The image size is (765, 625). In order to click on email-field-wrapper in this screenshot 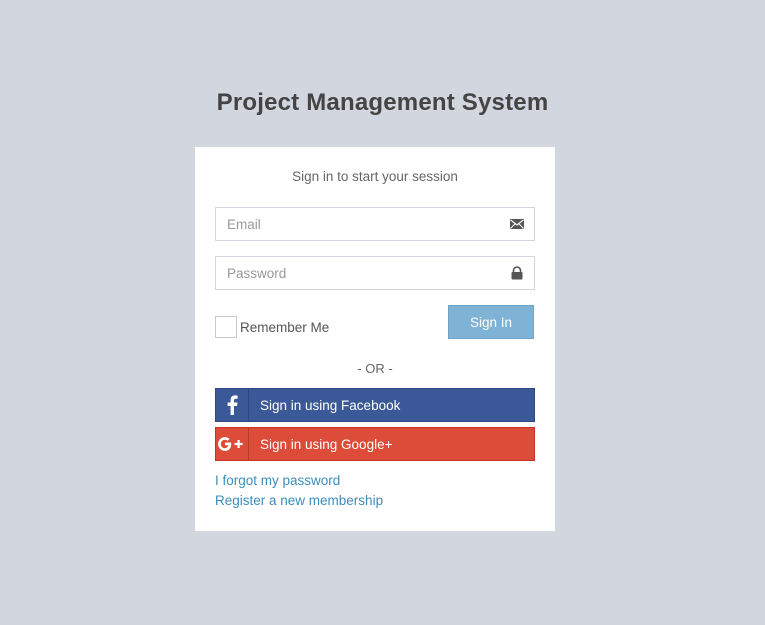, I will do `click(375, 224)`.